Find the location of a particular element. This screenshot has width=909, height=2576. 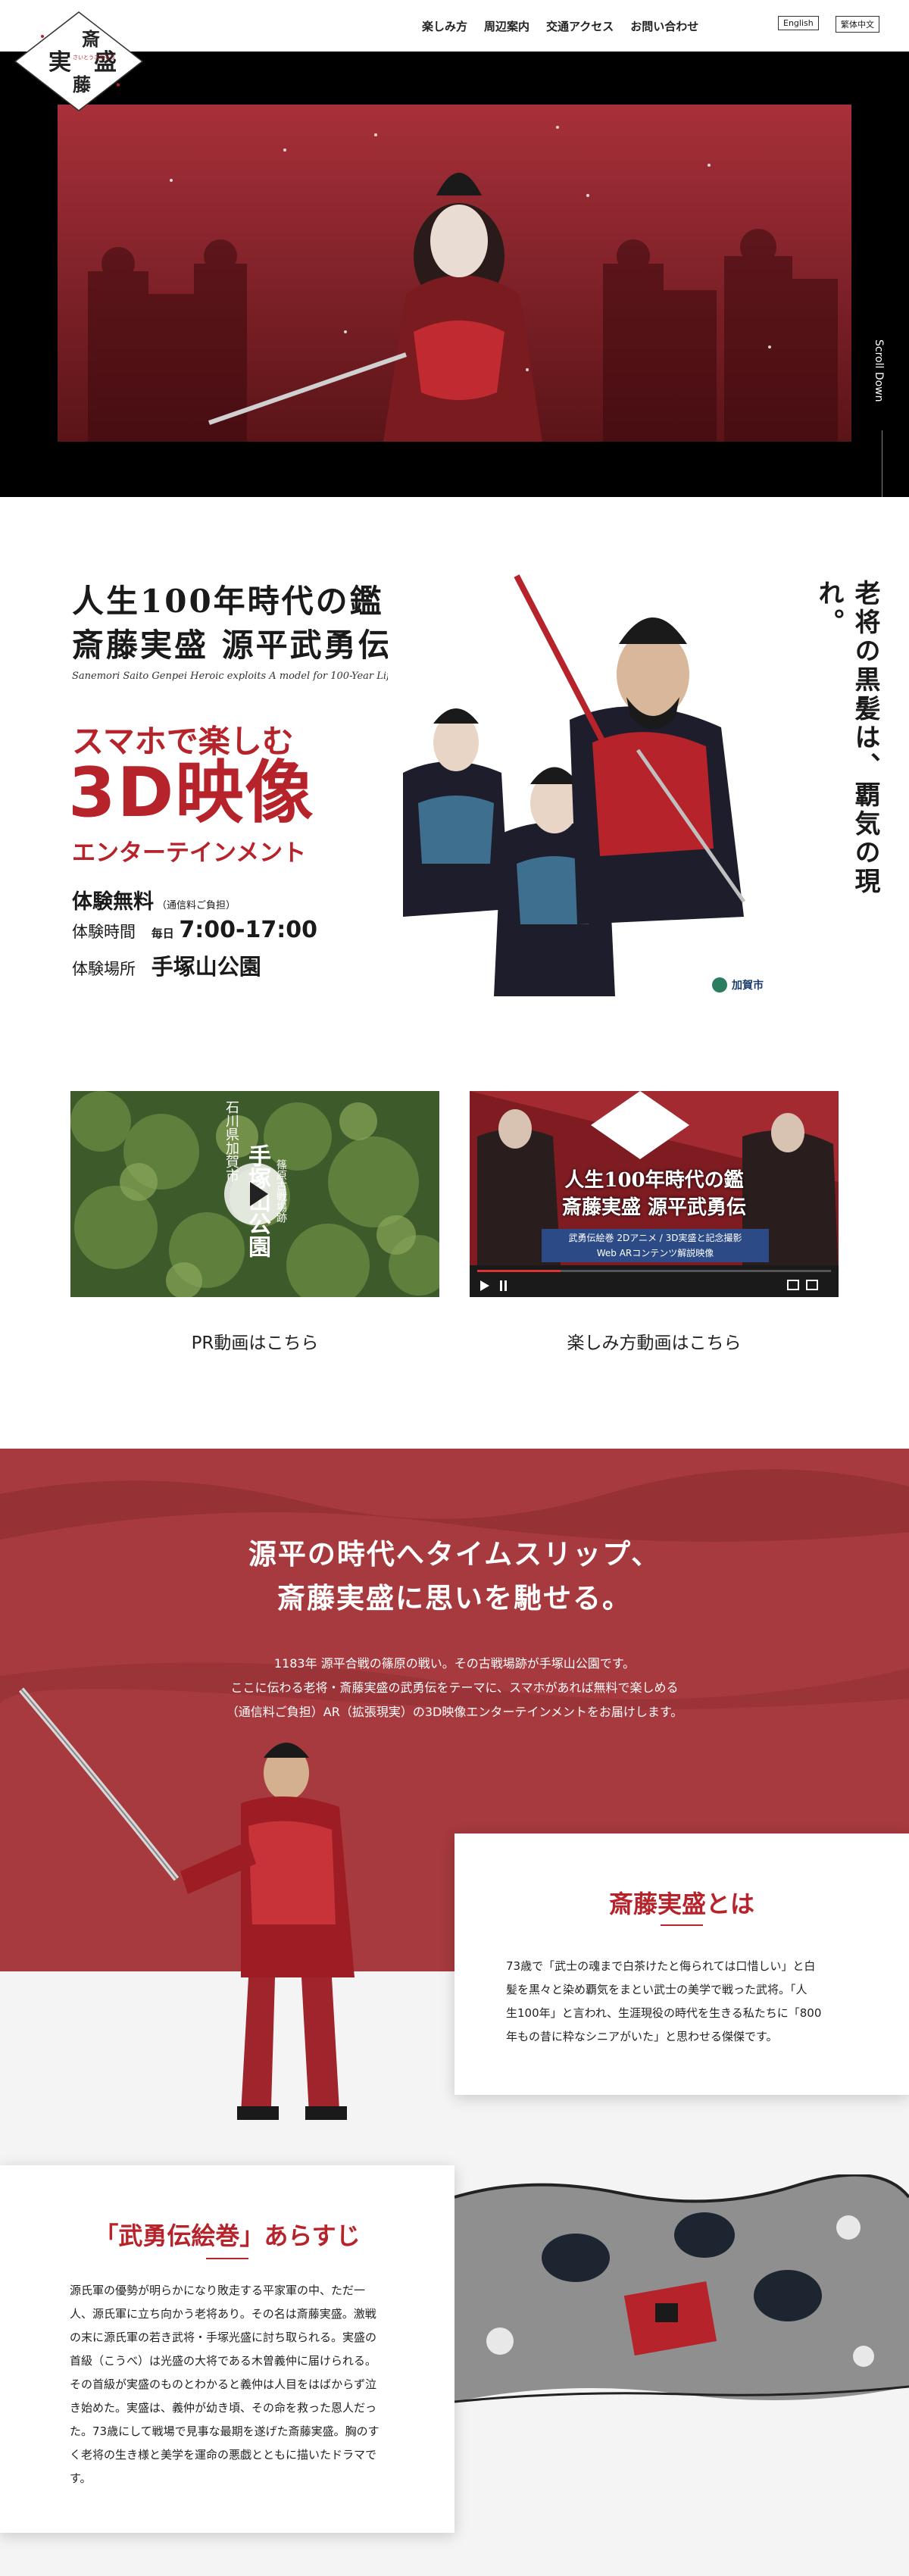

pr-video-play-icon is located at coordinates (255, 1194).